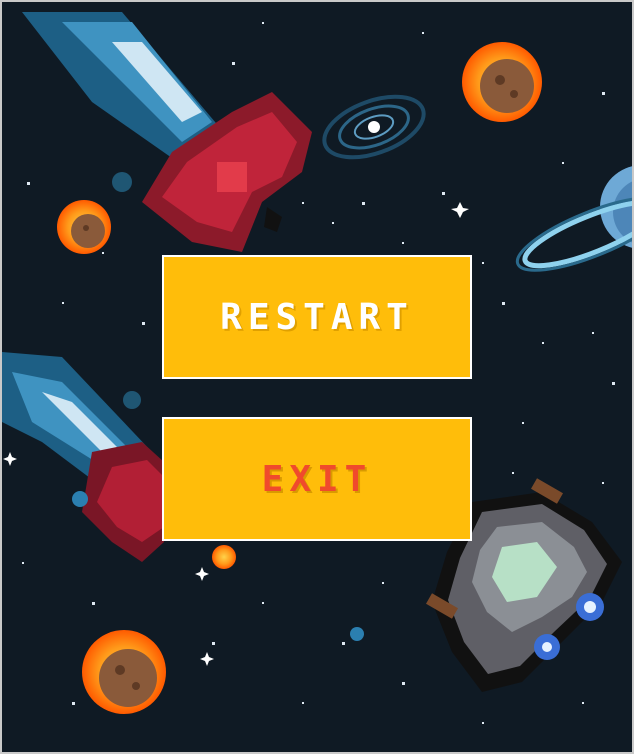 This screenshot has width=634, height=754. Describe the element at coordinates (84, 227) in the screenshot. I see `flaming-meteor-left` at that location.